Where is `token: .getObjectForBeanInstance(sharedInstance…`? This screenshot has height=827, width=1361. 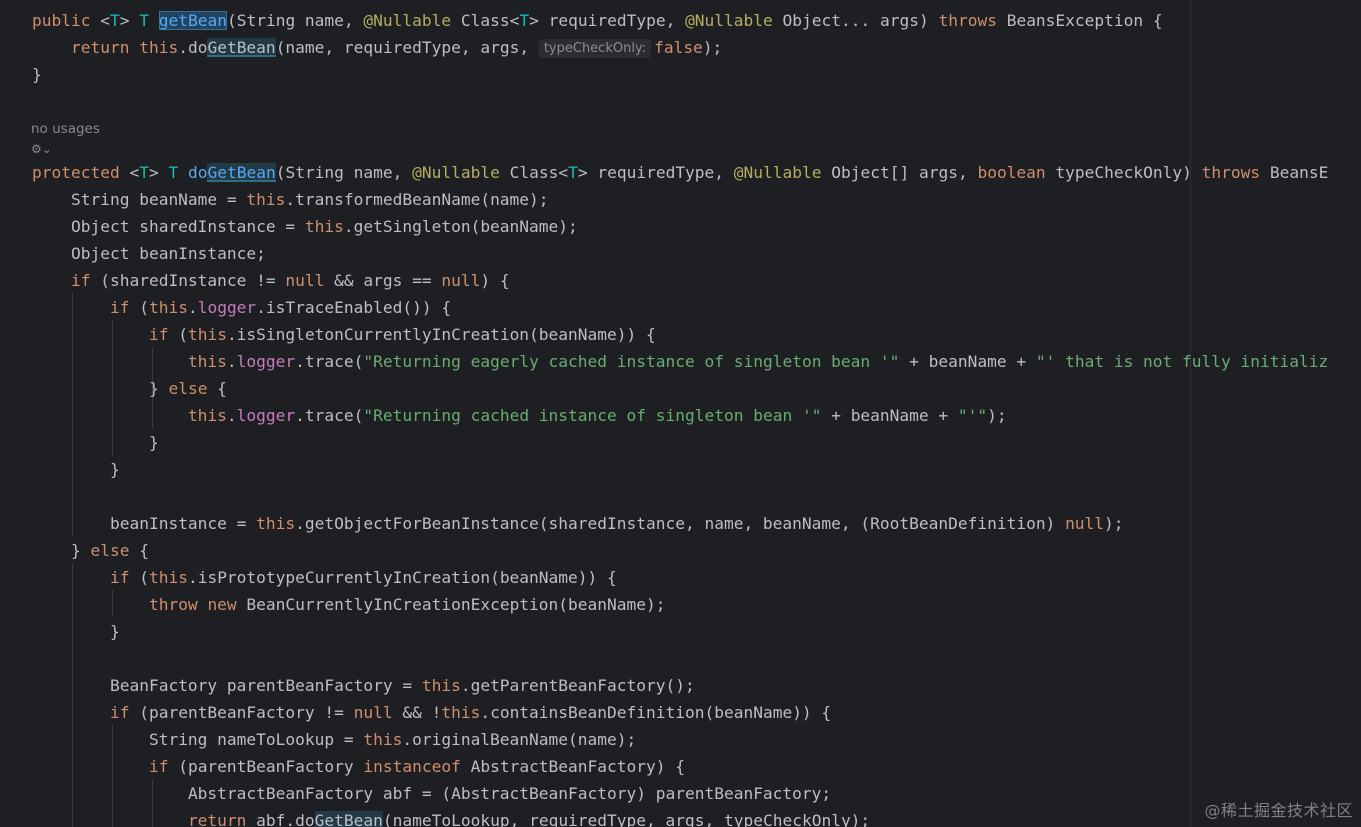
token: .getObjectForBeanInstance(sharedInstance… is located at coordinates (680, 523).